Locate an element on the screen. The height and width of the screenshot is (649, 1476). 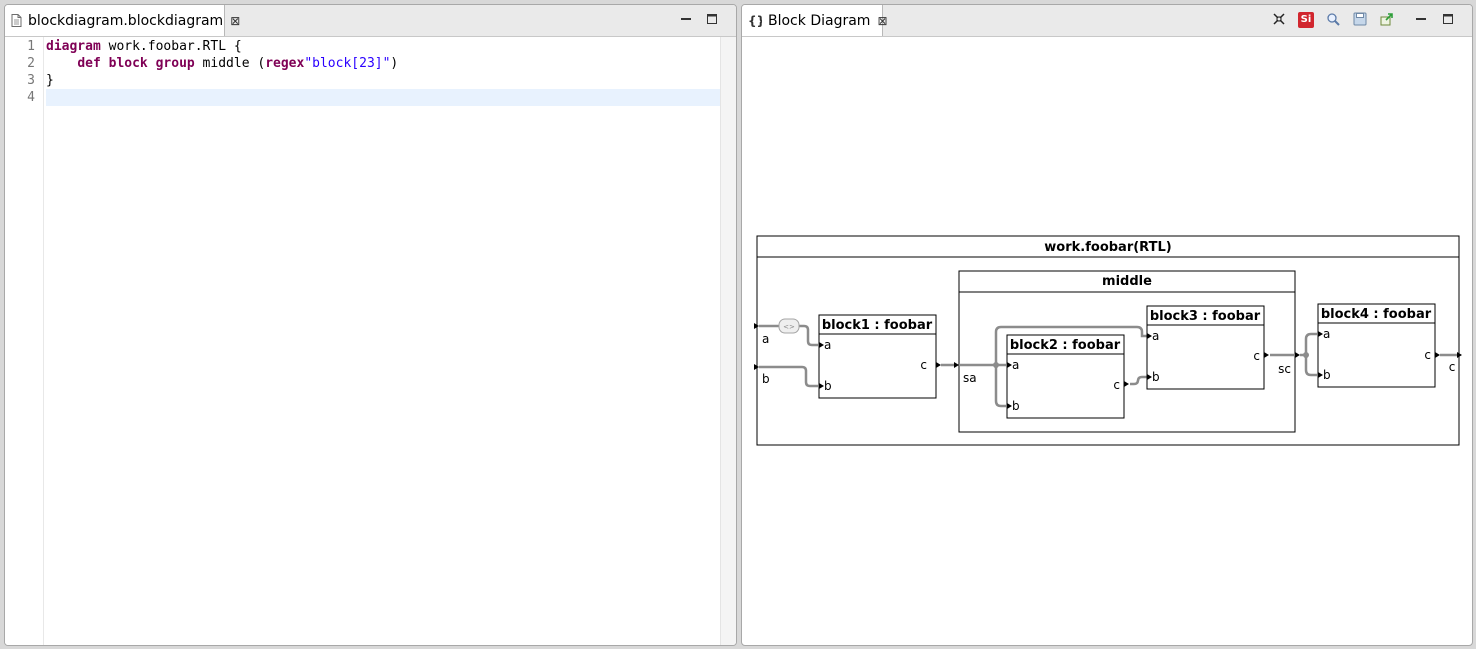
keyword: block is located at coordinates (128, 63).